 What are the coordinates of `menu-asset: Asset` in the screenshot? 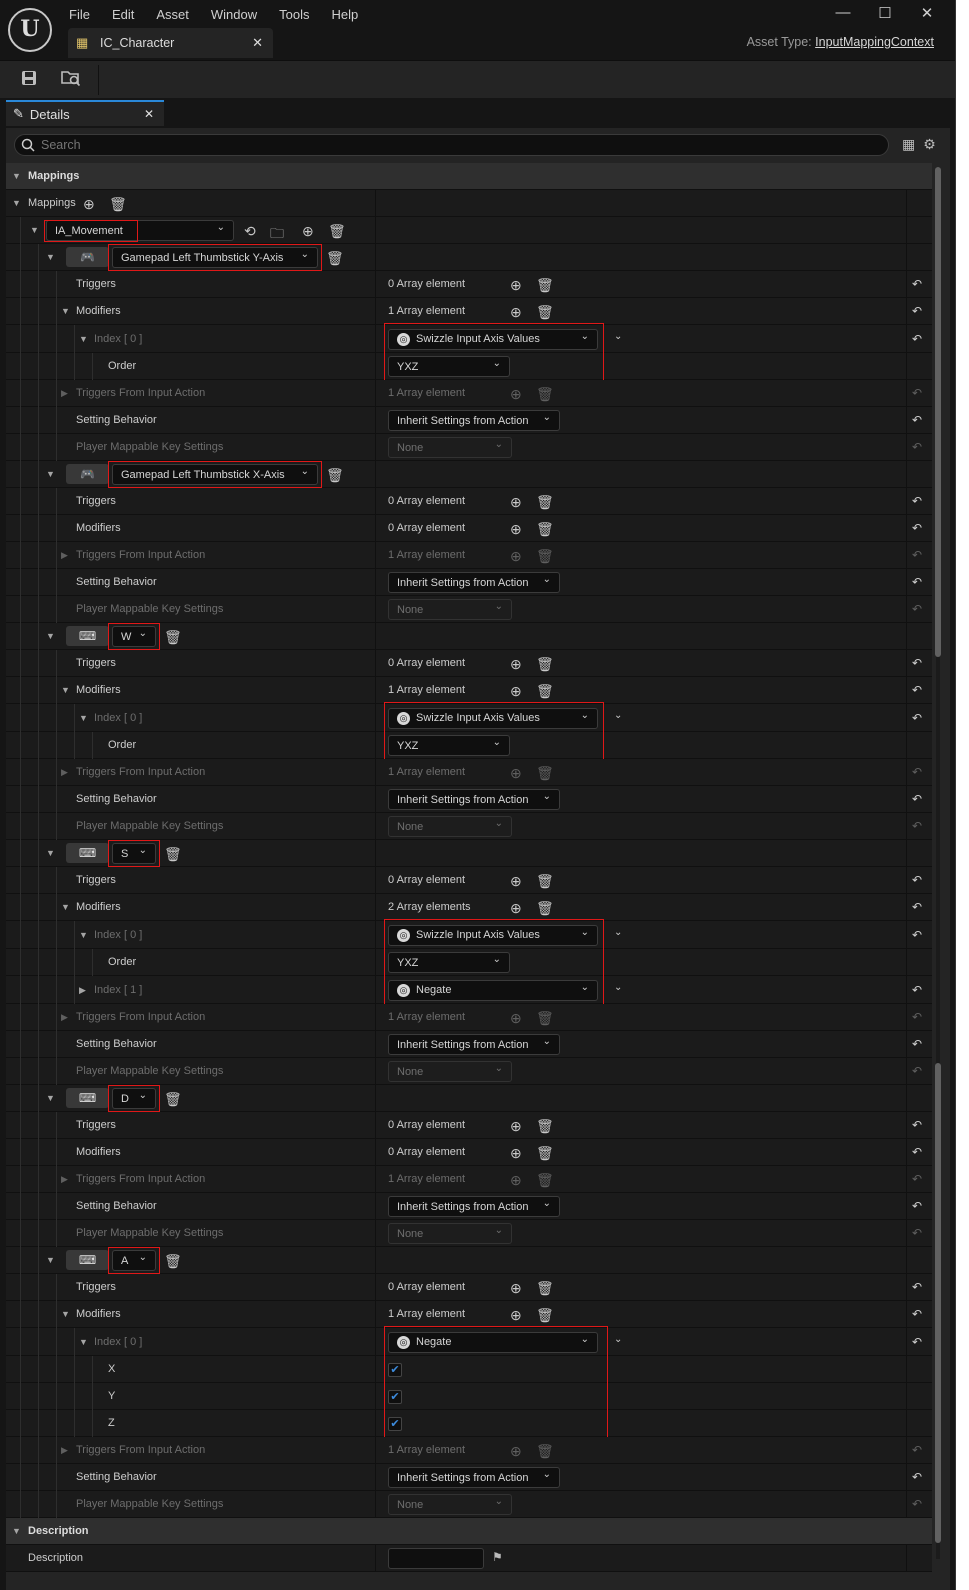 It's located at (172, 14).